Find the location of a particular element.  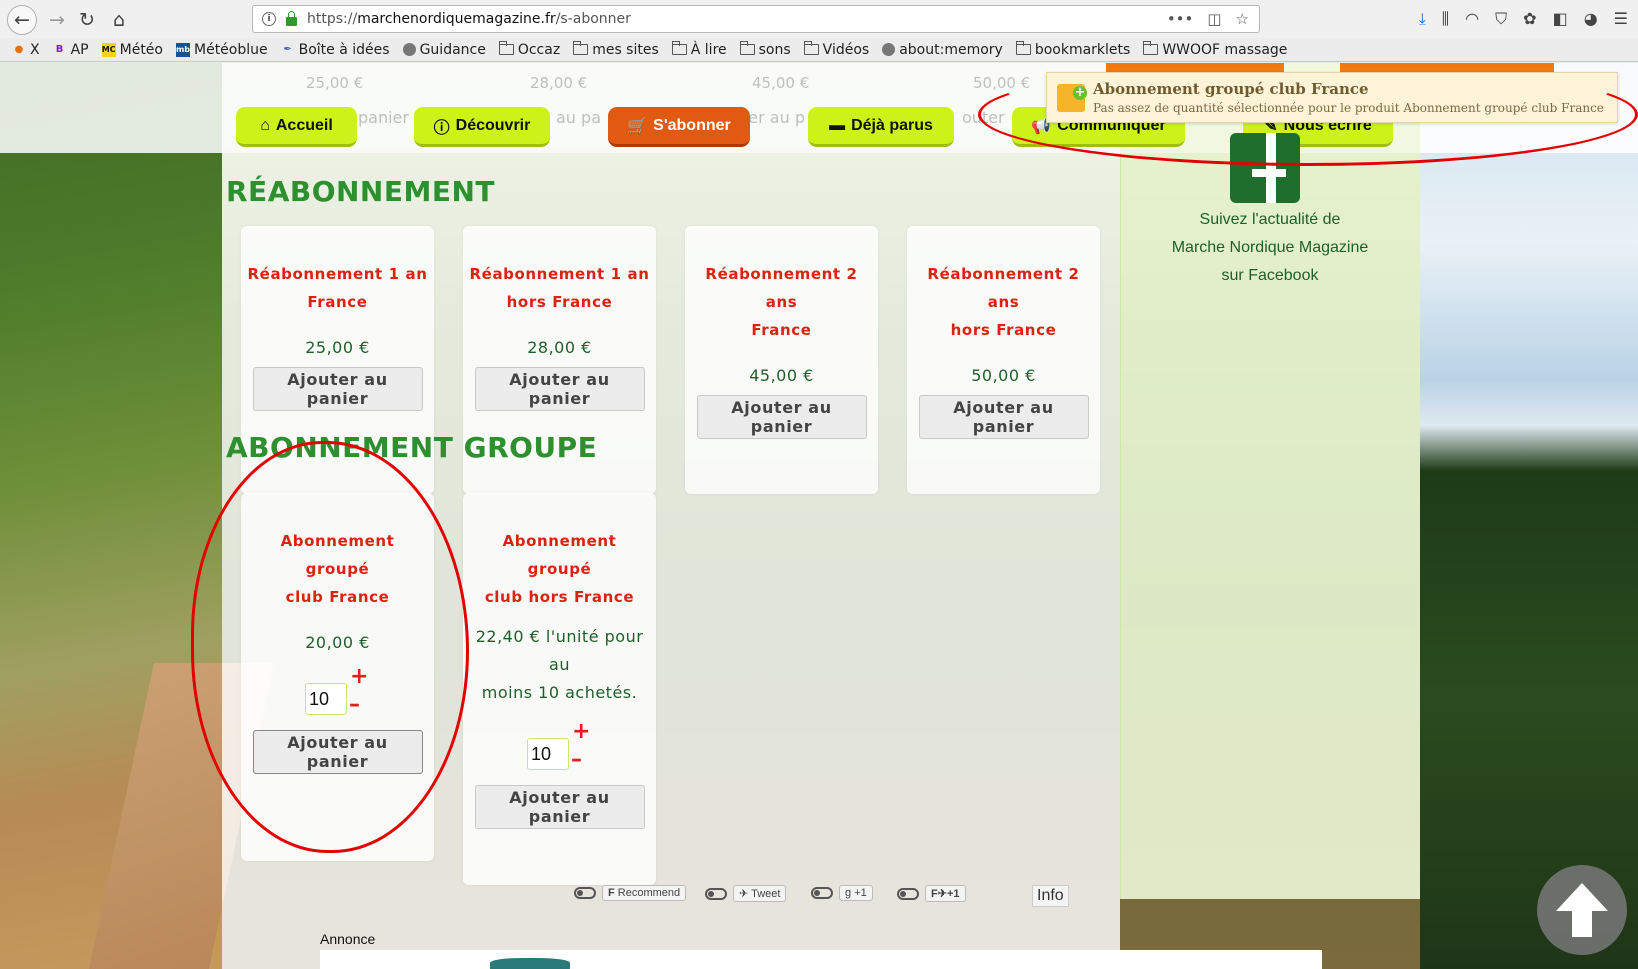

product-price: 45,00 € is located at coordinates (781, 375).